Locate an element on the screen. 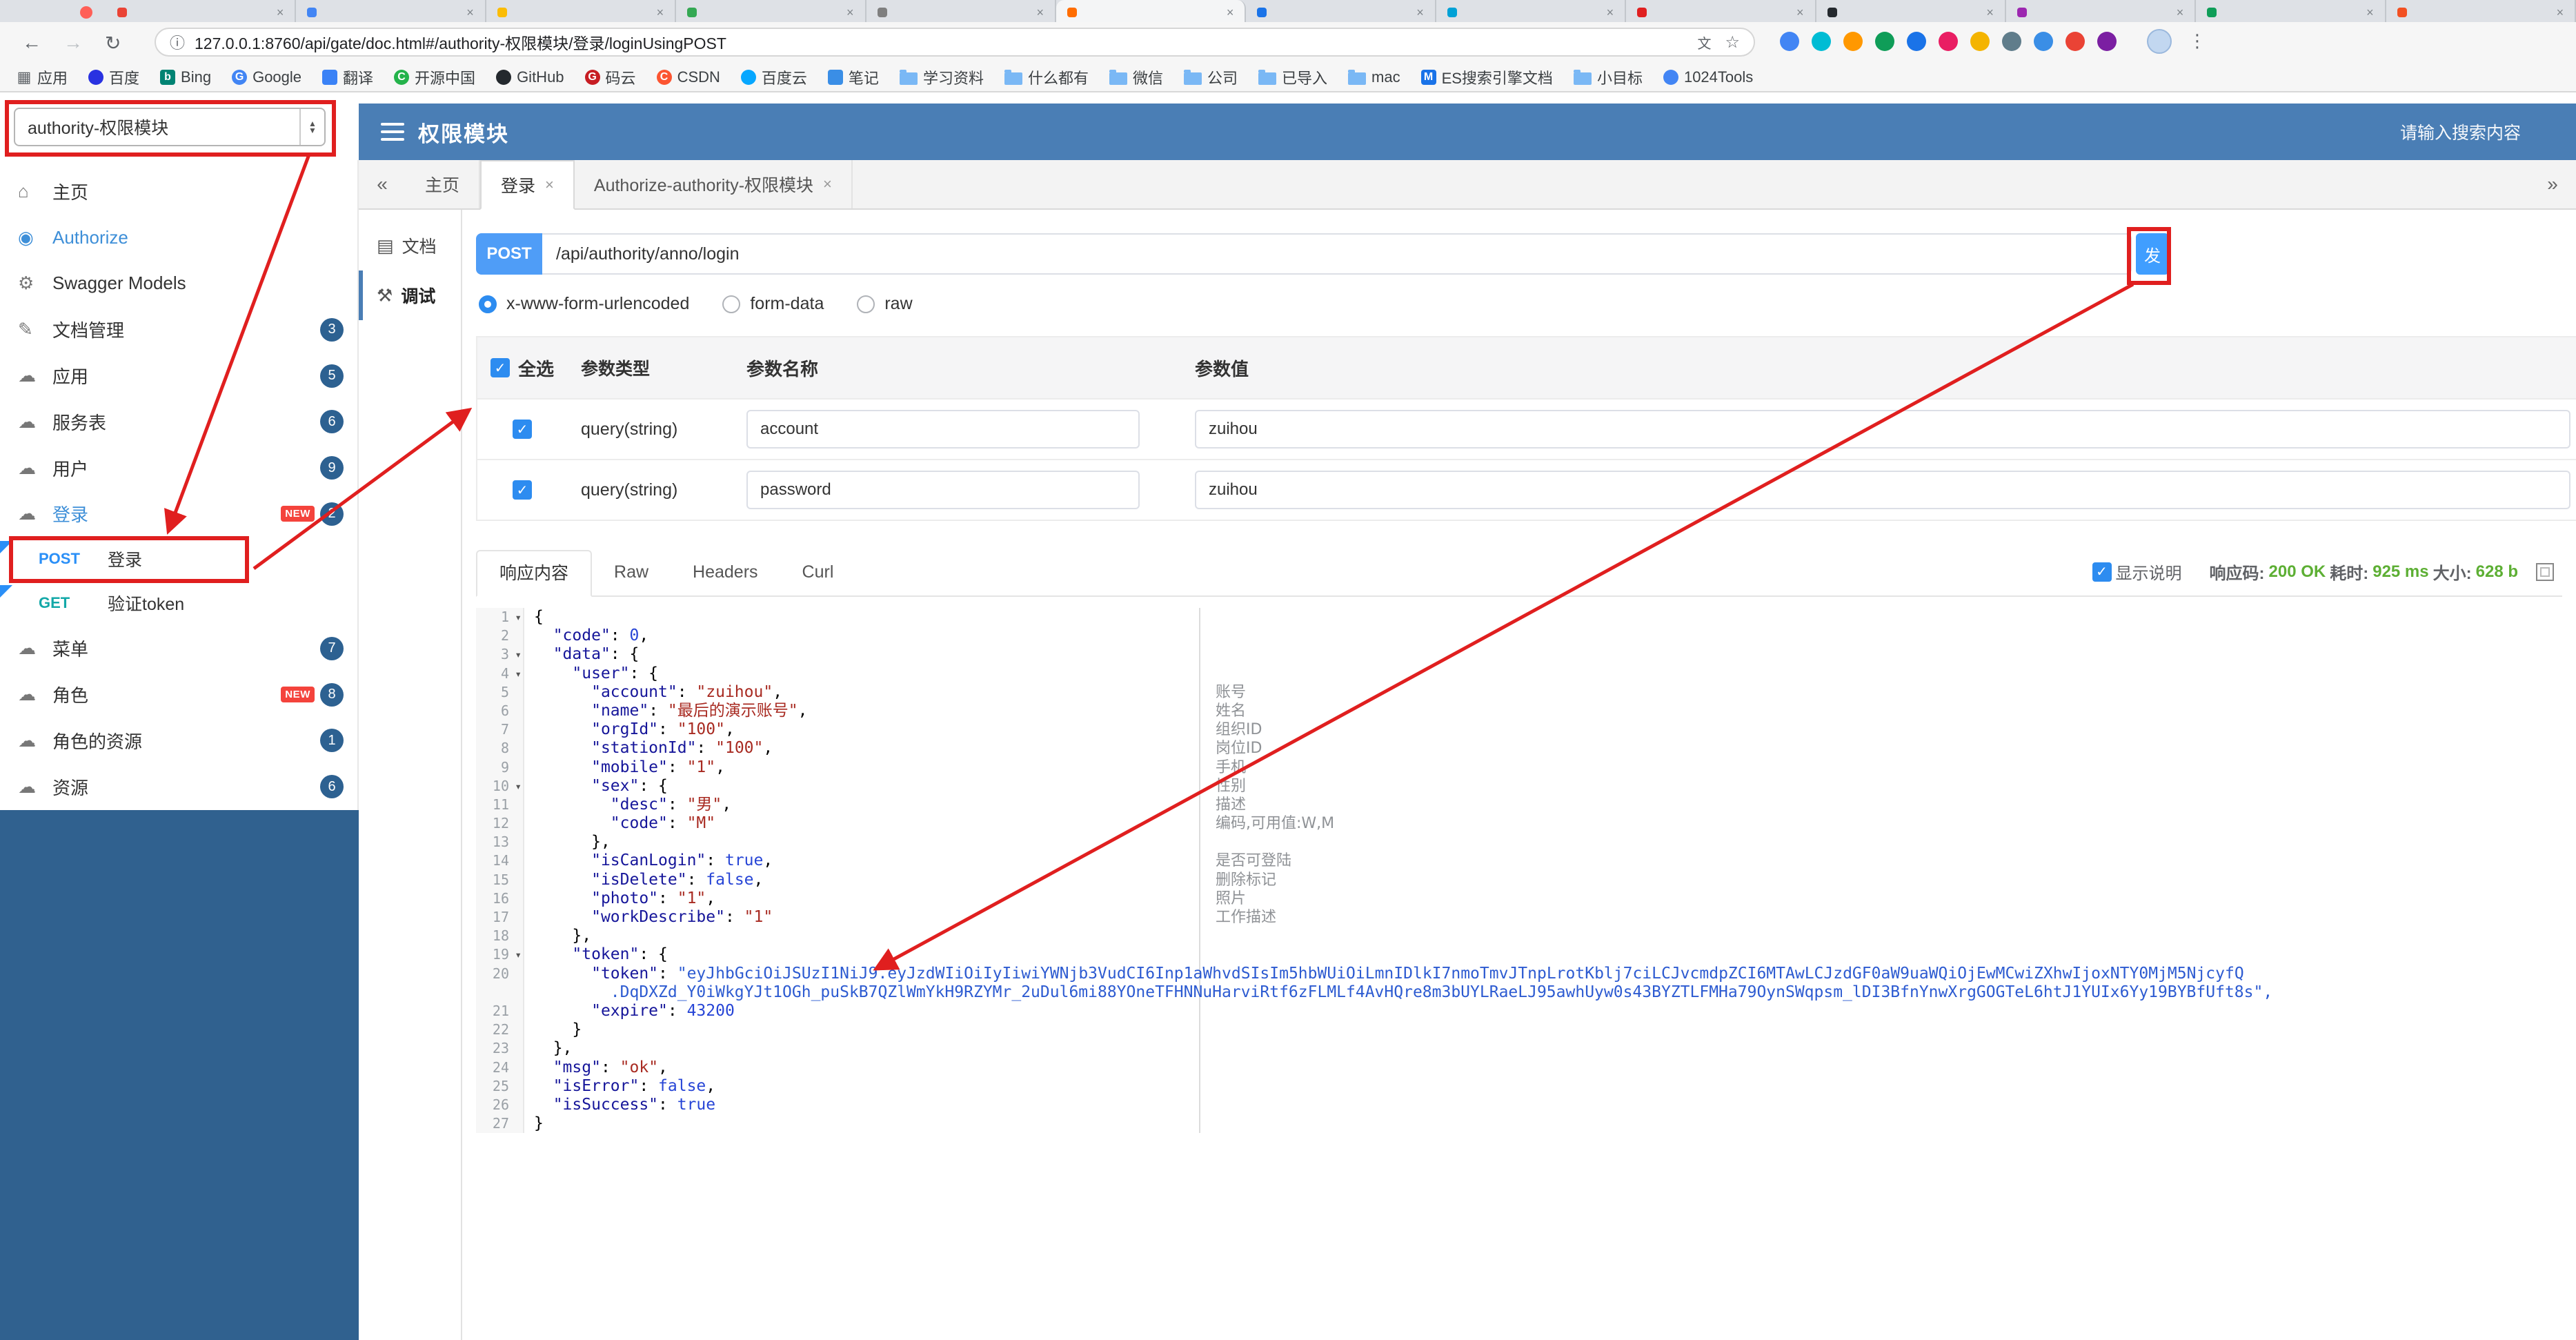 The image size is (2576, 1340). sidebar-item: ☁ 登录 NEW 2 is located at coordinates (178, 514).